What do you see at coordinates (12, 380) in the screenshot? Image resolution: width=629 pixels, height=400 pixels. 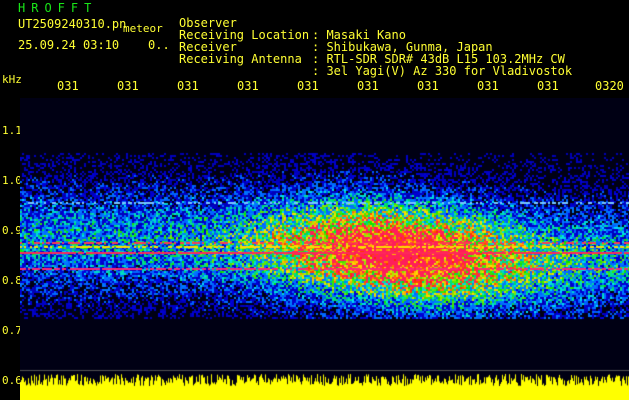 I see `frequency-tick: 0.6` at bounding box center [12, 380].